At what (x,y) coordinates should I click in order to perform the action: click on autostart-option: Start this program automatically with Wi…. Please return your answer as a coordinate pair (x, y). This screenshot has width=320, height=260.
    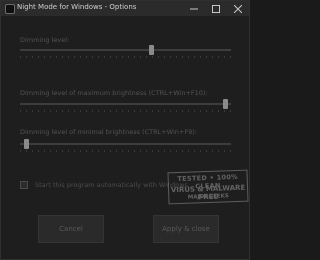
    Looking at the image, I should click on (104, 185).